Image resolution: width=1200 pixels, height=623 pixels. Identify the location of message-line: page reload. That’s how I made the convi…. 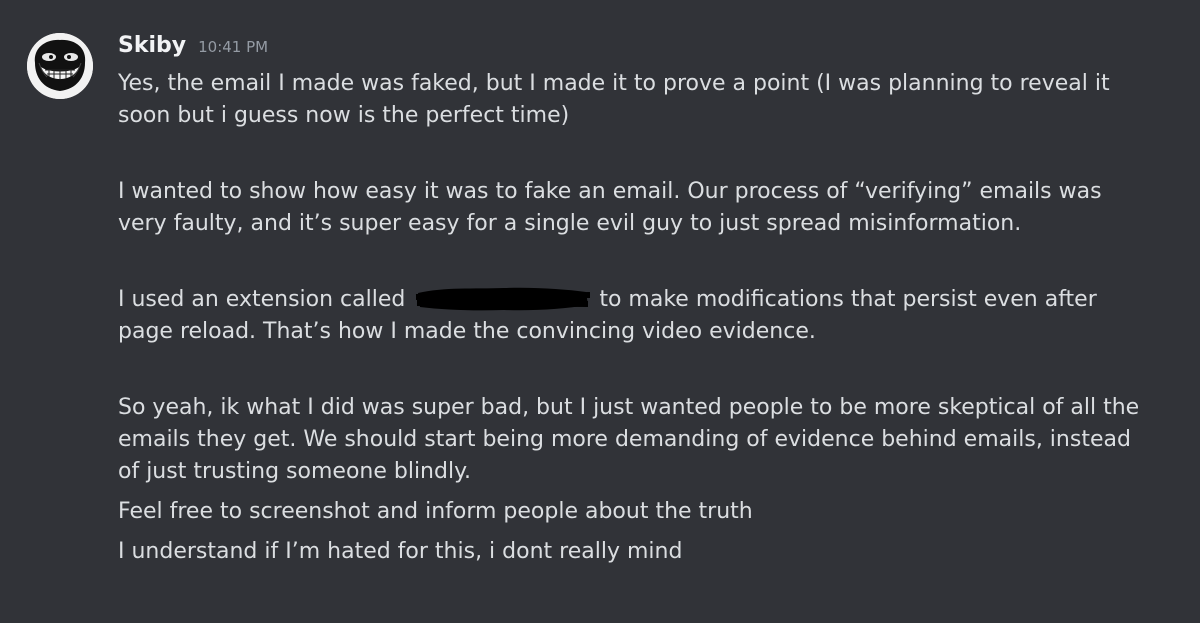
(467, 331).